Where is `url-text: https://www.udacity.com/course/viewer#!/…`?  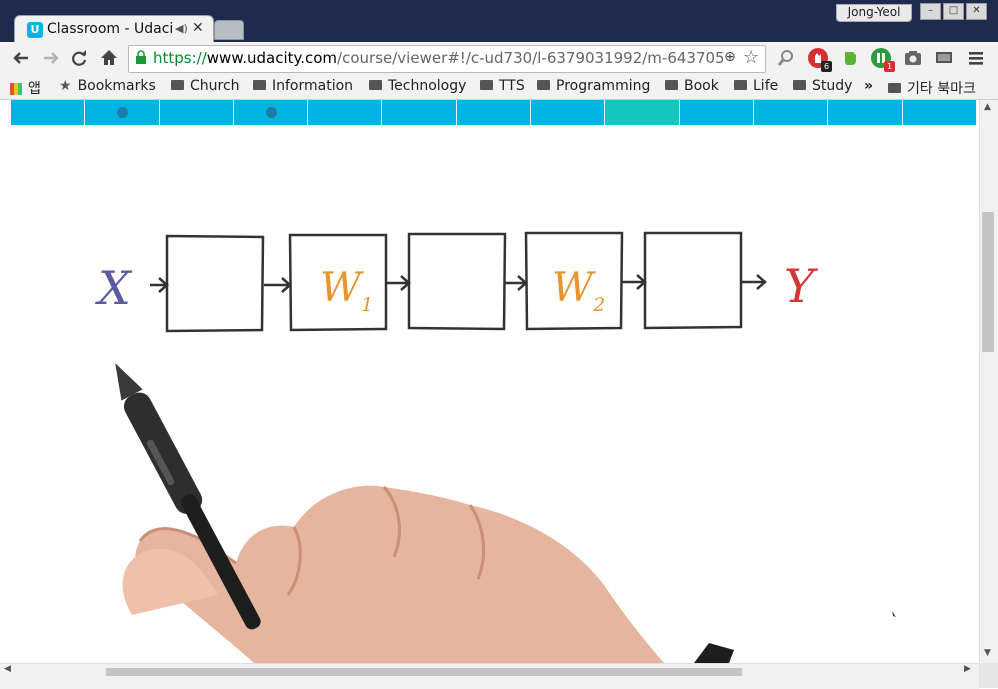
url-text: https://www.udacity.com/course/viewer#!/… is located at coordinates (438, 58).